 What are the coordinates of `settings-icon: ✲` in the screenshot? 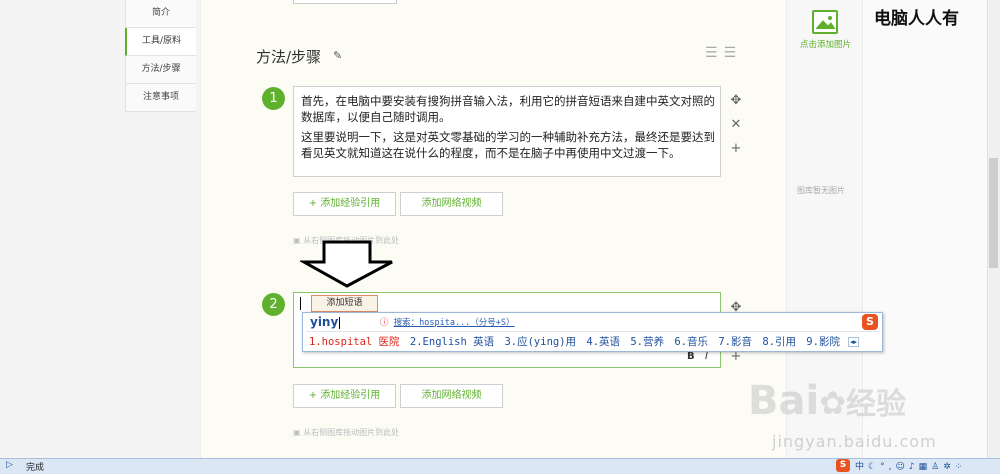 It's located at (949, 467).